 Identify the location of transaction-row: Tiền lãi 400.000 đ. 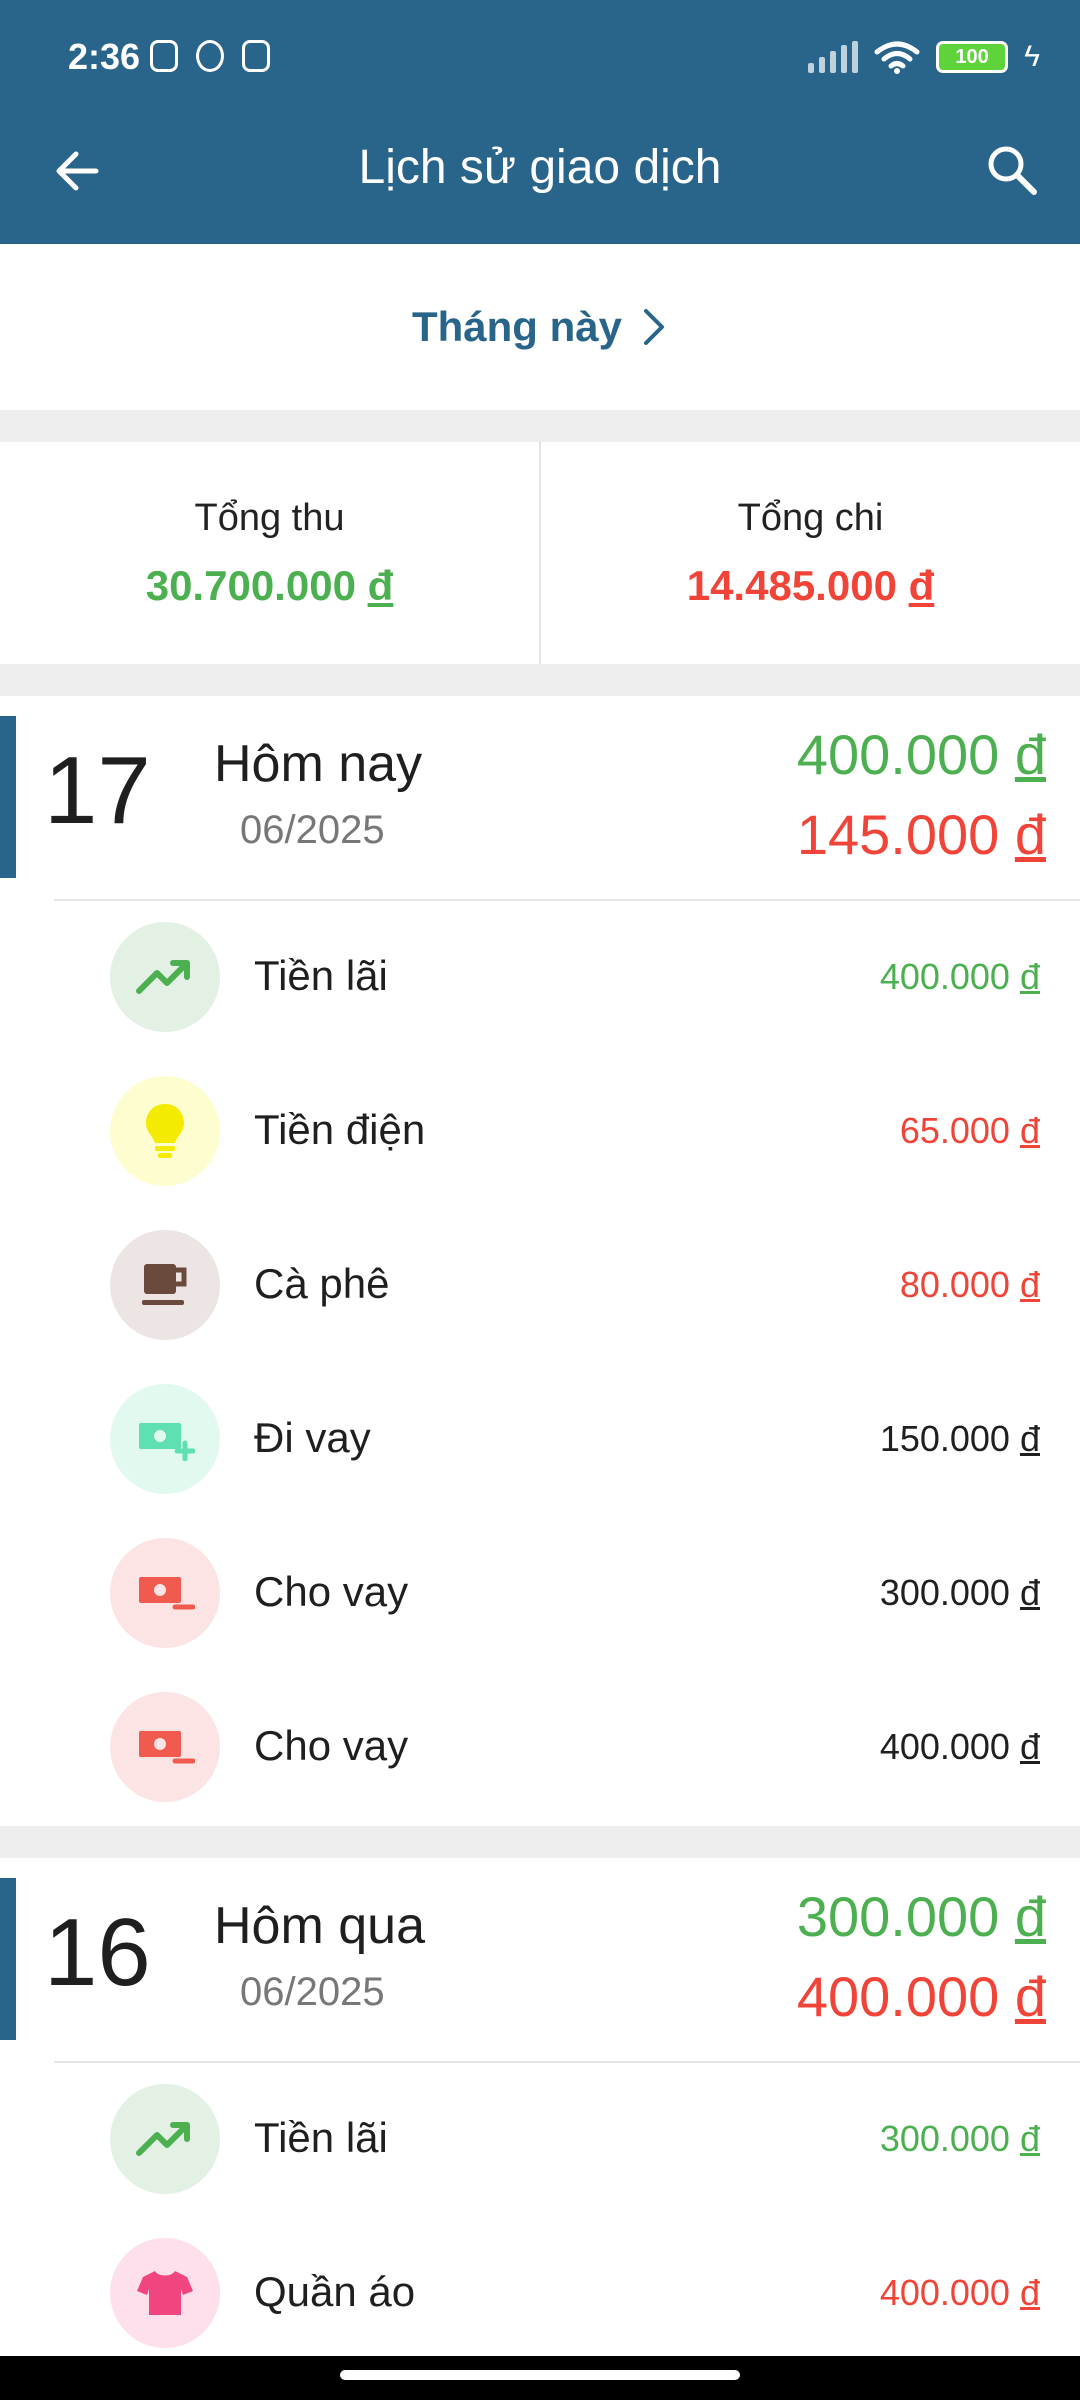
(540, 977).